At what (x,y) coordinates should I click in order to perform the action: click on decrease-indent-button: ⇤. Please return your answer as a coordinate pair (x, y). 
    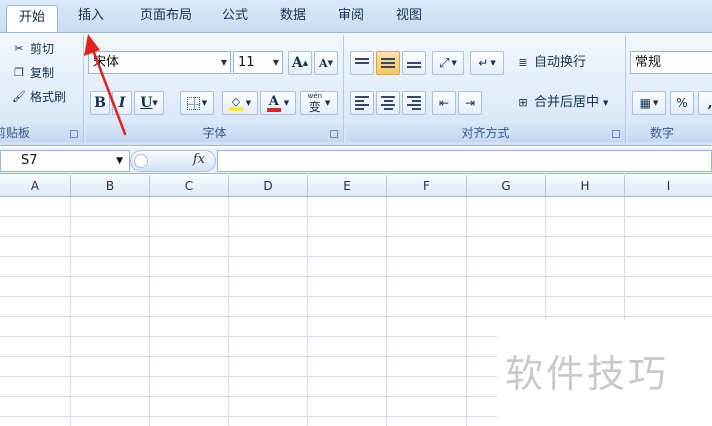
    Looking at the image, I should click on (444, 103).